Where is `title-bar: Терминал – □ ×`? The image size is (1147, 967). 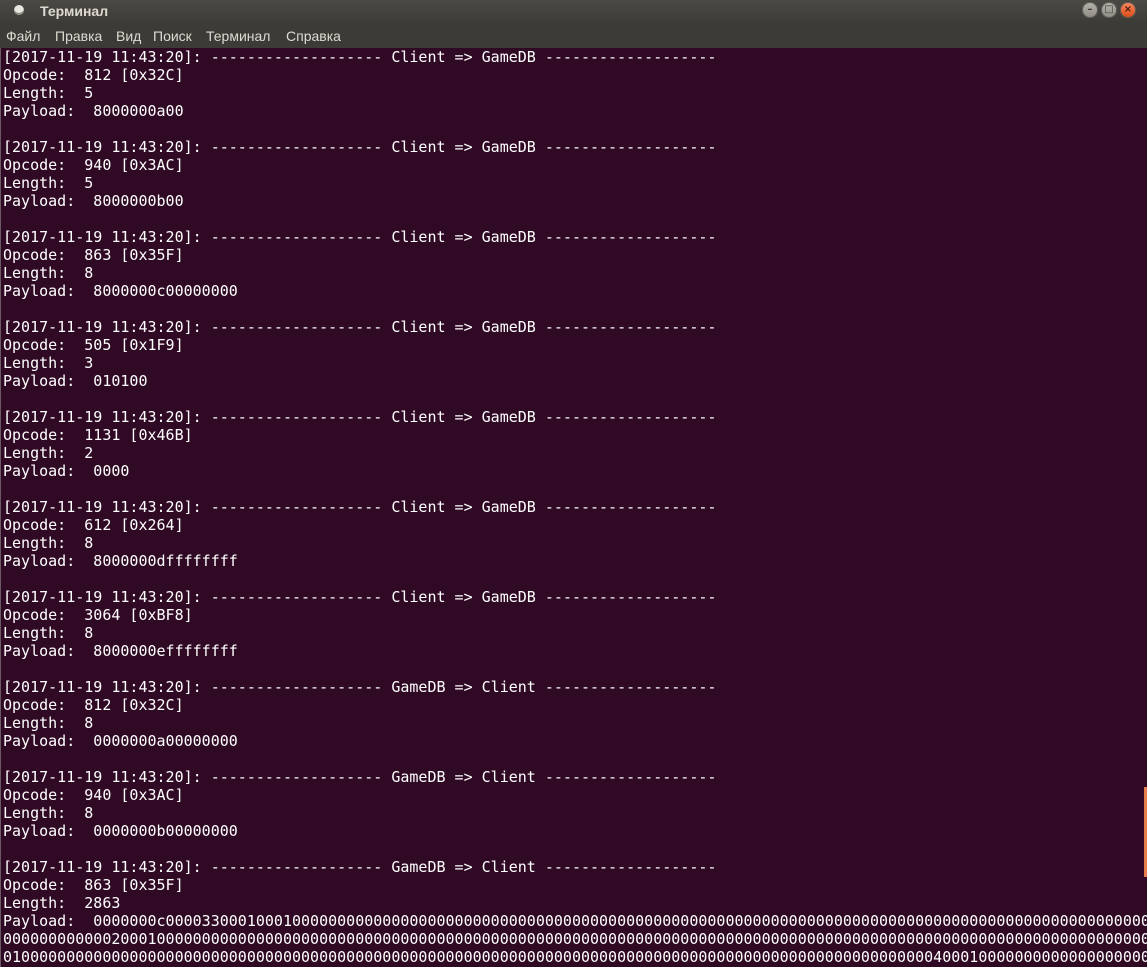 title-bar: Терминал – □ × is located at coordinates (573, 12).